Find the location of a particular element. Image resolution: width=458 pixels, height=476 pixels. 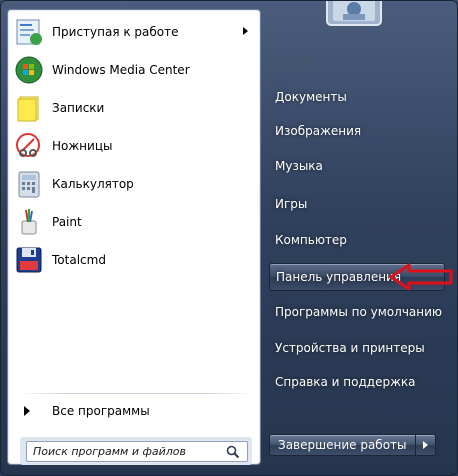

user-picture-icon is located at coordinates (354, 13).